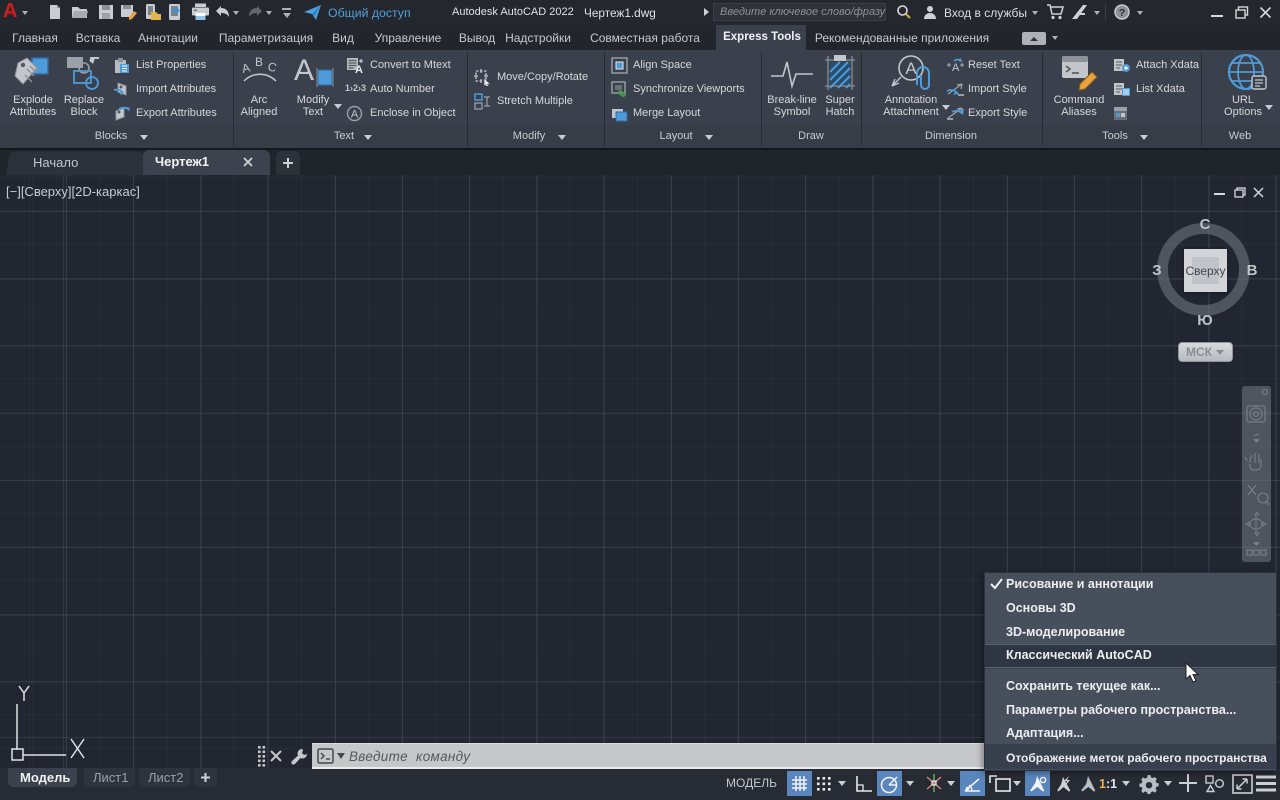 This screenshot has height=800, width=1280. What do you see at coordinates (272, 67) in the screenshot?
I see `svg-text: C` at bounding box center [272, 67].